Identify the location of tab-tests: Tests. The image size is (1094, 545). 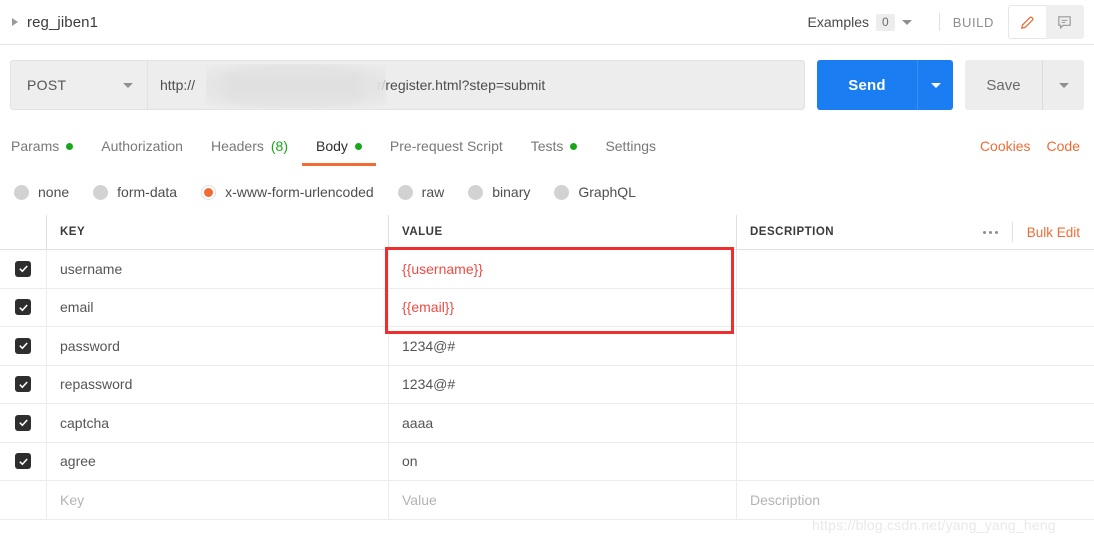
(554, 146).